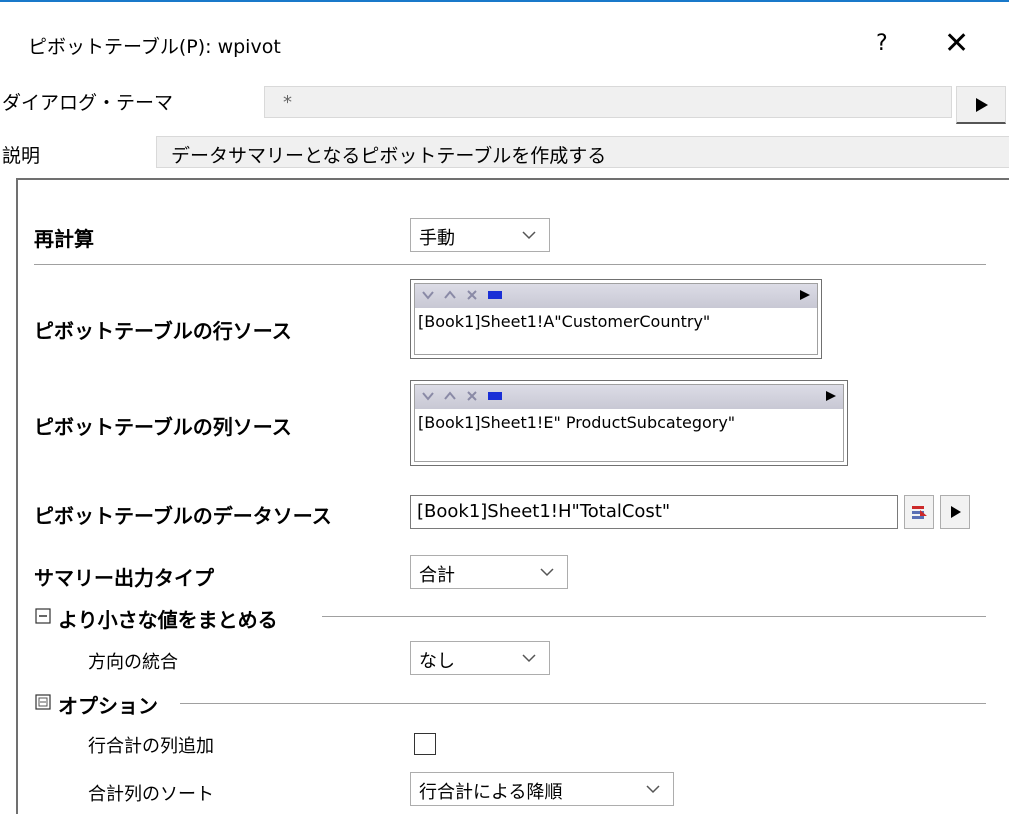 The height and width of the screenshot is (814, 1009). Describe the element at coordinates (576, 422) in the screenshot. I see `col-source-value: [Book1]Sheet1!E" ProductSubcategory"` at that location.